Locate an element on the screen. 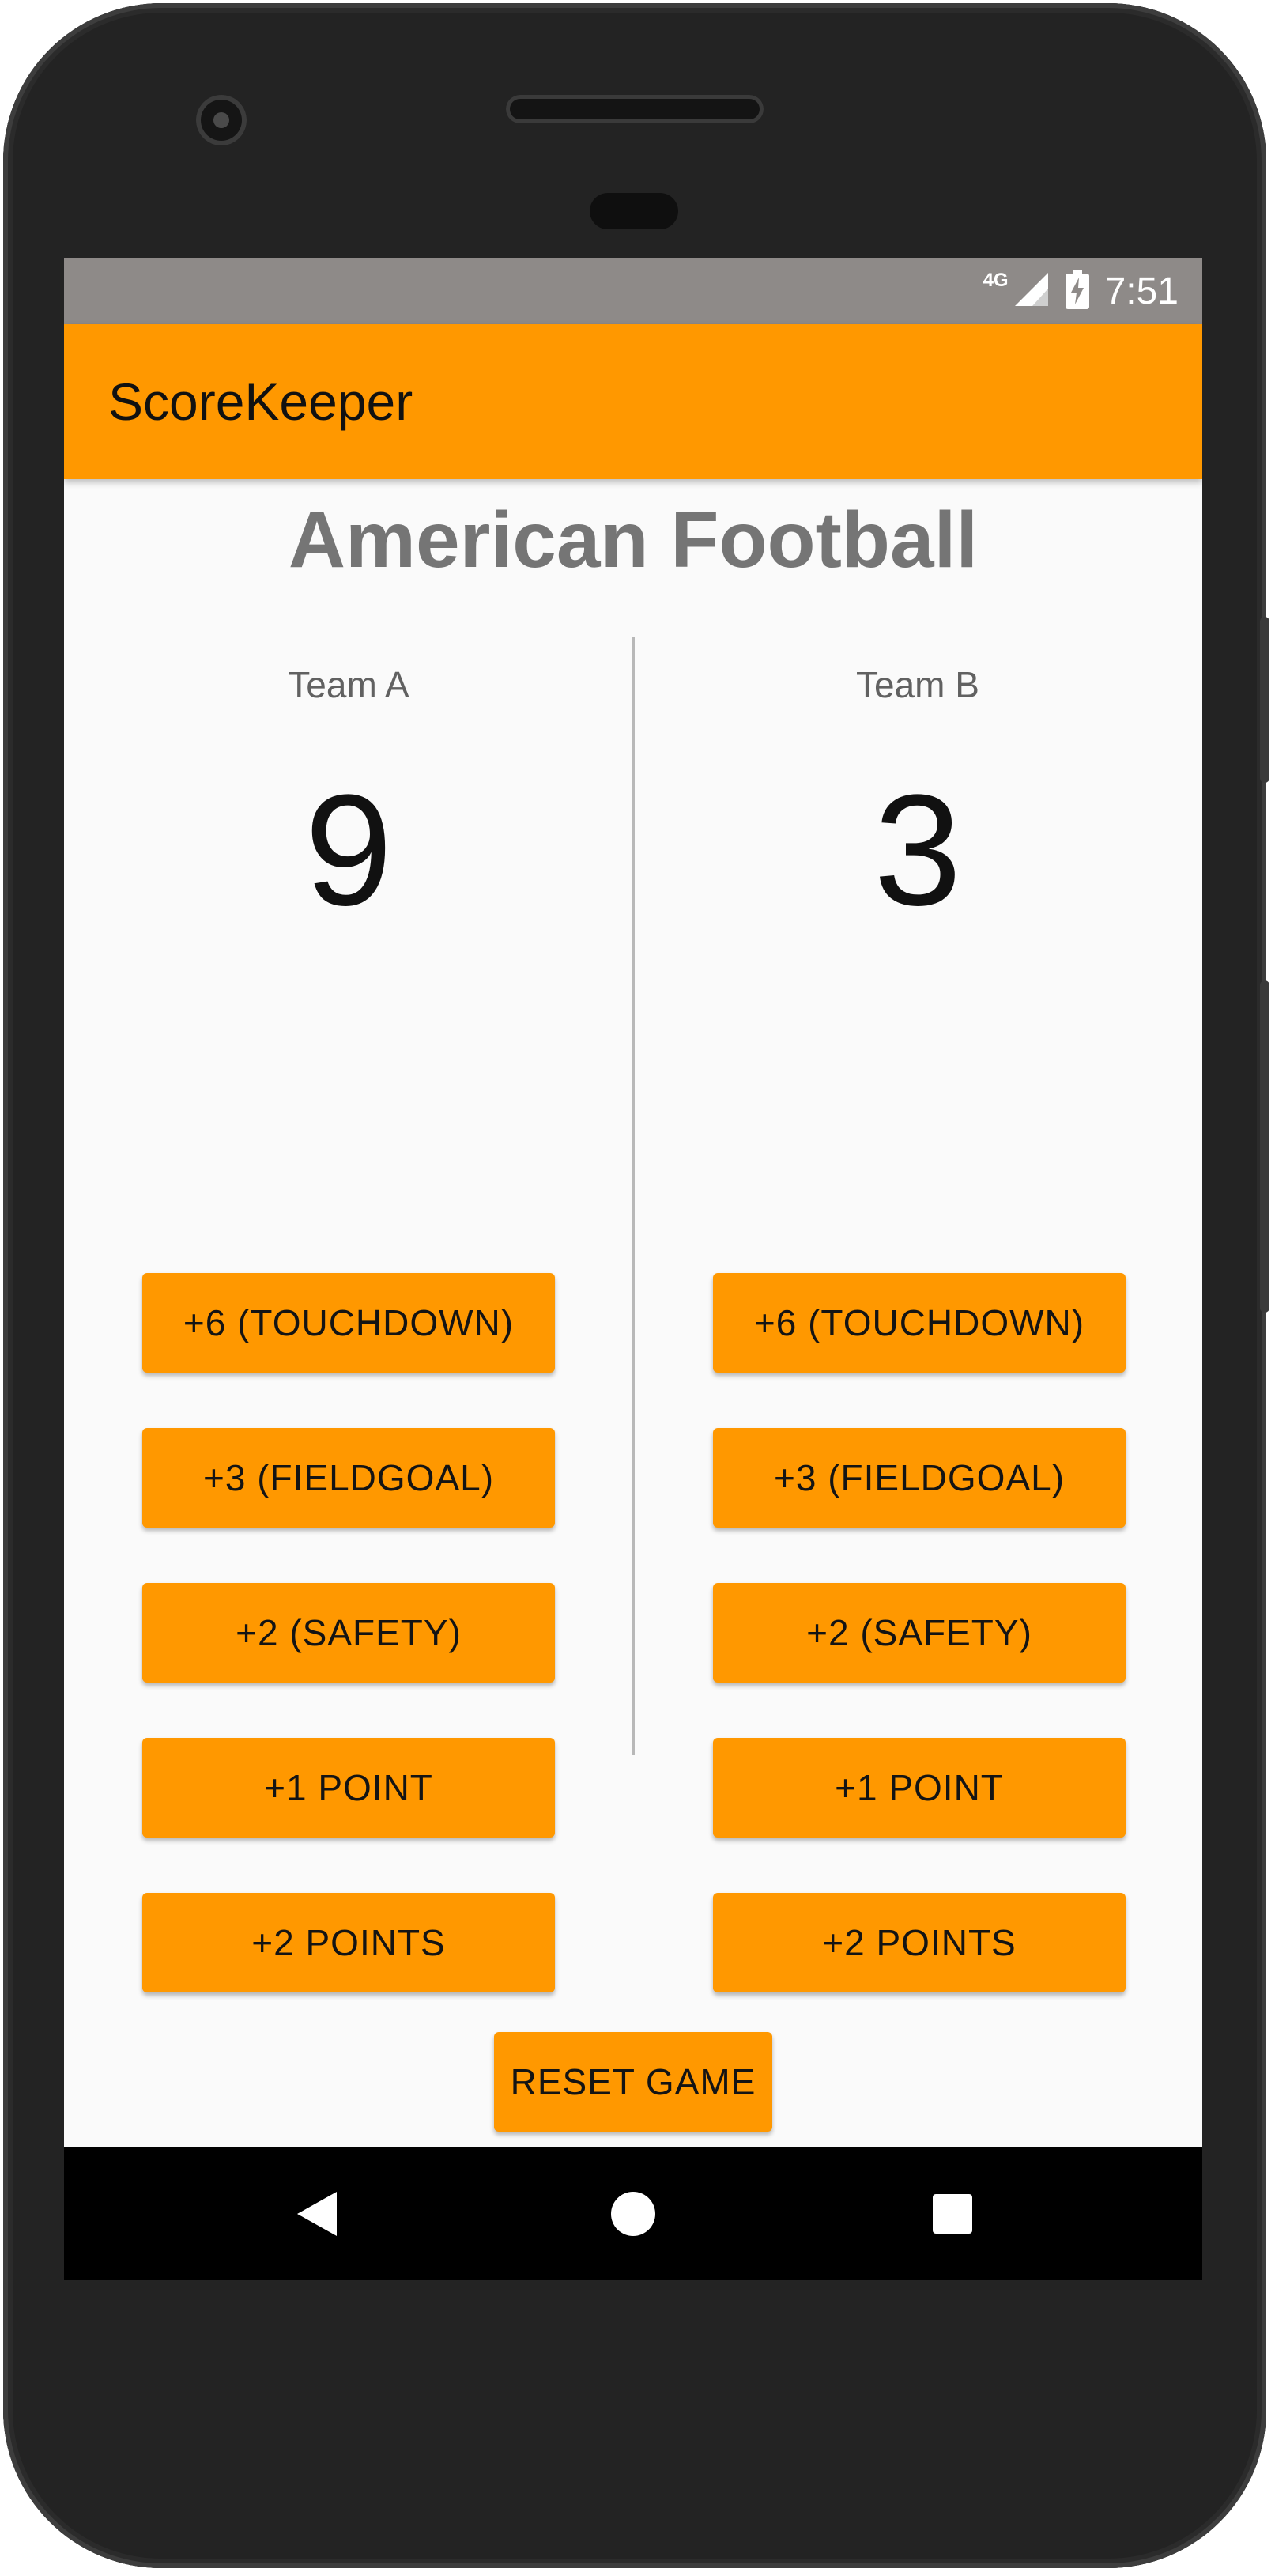 Image resolution: width=1275 pixels, height=2576 pixels. team-a-score: 9 is located at coordinates (348, 850).